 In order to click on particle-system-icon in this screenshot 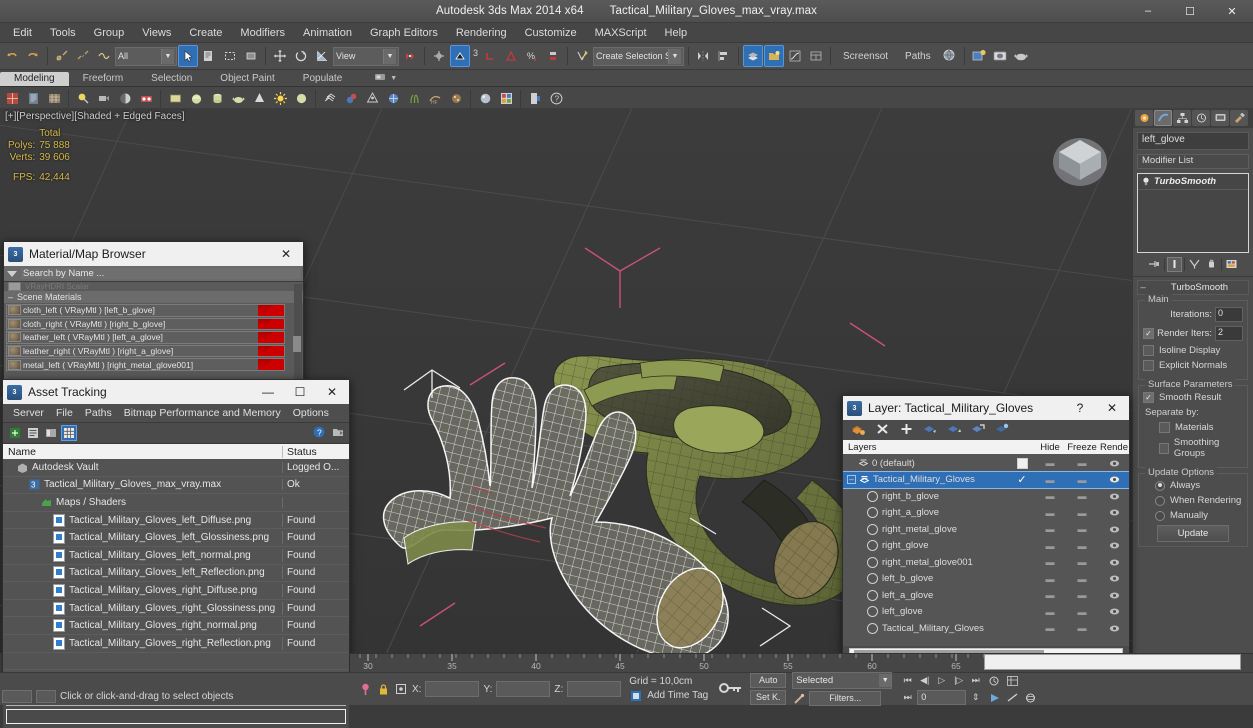, I will do `click(372, 99)`.